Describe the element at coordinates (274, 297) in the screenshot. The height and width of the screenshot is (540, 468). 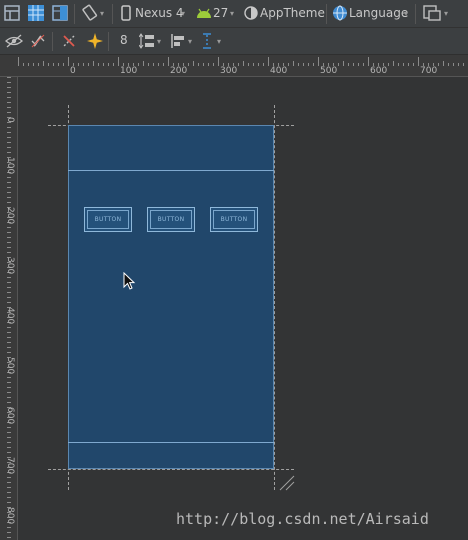
I see `device-bound-right` at that location.